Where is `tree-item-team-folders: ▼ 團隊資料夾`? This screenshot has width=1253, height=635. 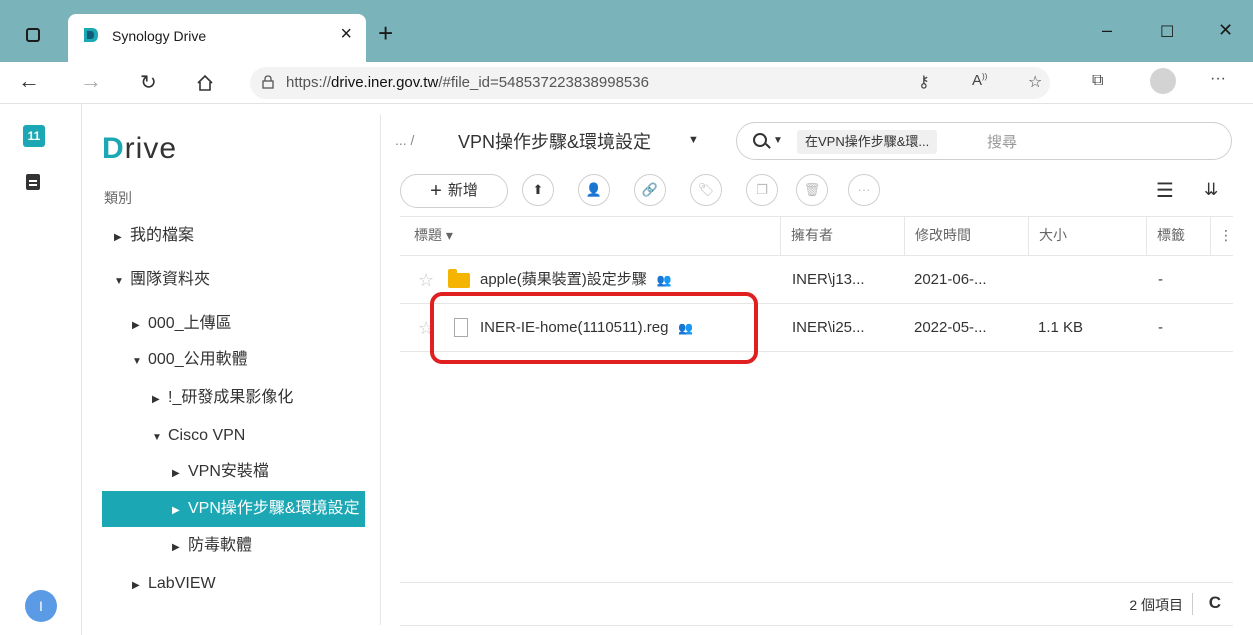
tree-item-team-folders: ▼ 團隊資料夾 is located at coordinates (156, 280).